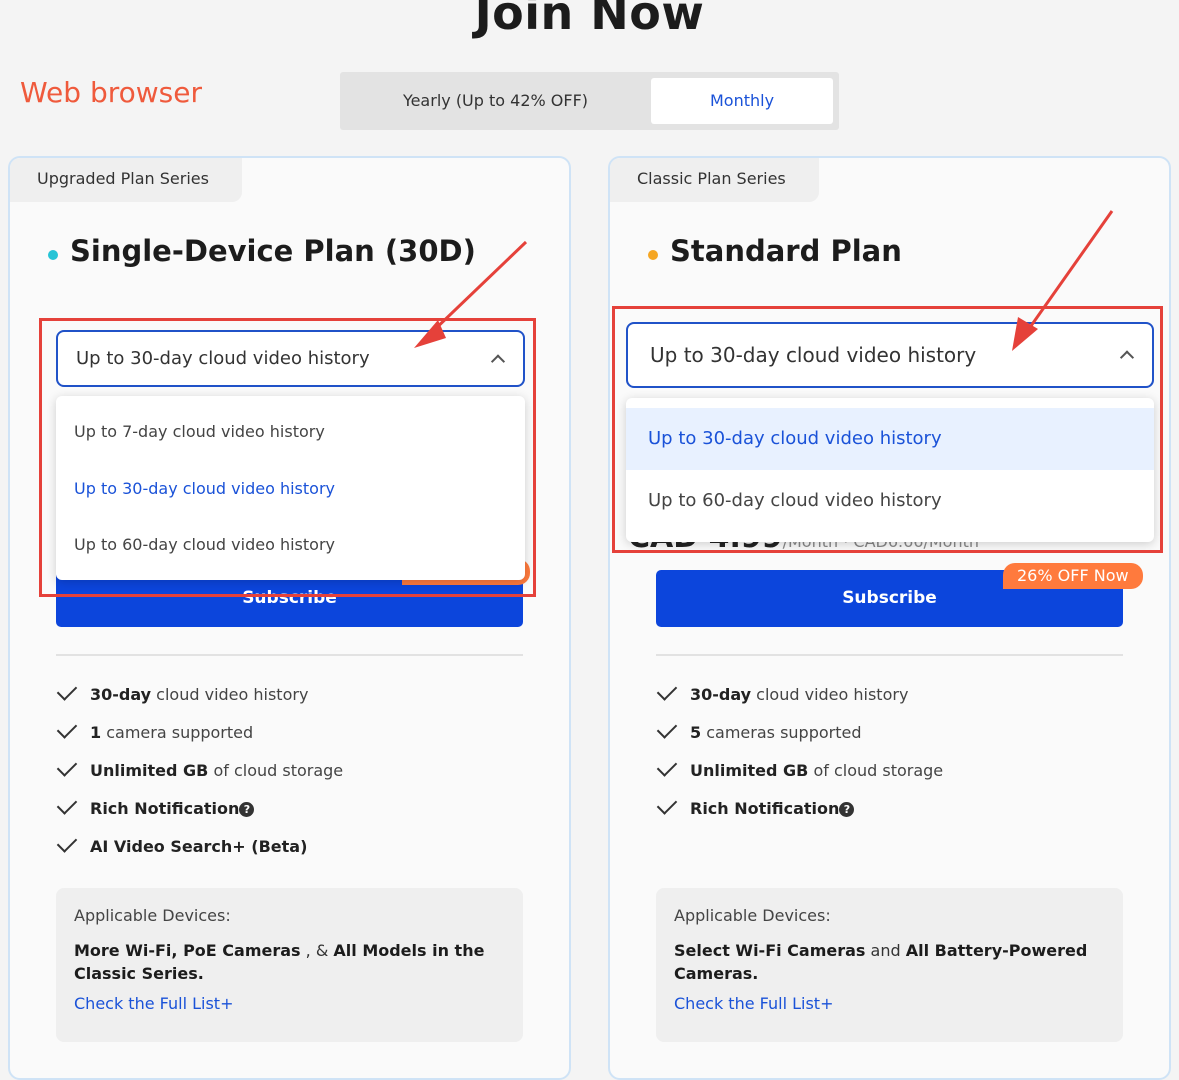 The image size is (1179, 1080). I want to click on feature-item: 5 cameras supported, so click(799, 738).